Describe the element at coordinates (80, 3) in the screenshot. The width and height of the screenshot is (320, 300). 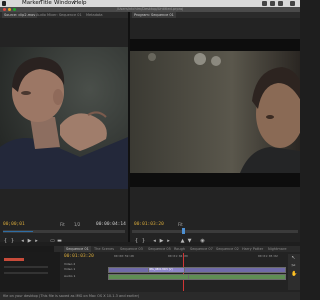
I see `menu-help: Help` at that location.